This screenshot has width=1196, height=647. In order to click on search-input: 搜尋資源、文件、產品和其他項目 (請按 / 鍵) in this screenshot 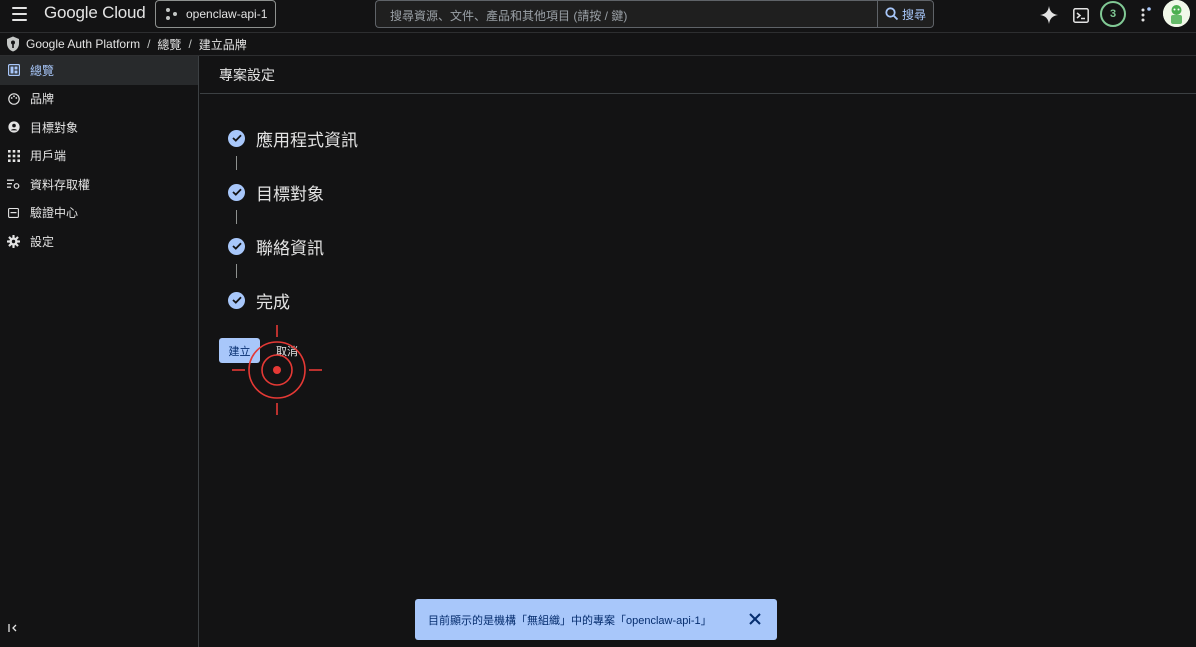, I will do `click(626, 14)`.